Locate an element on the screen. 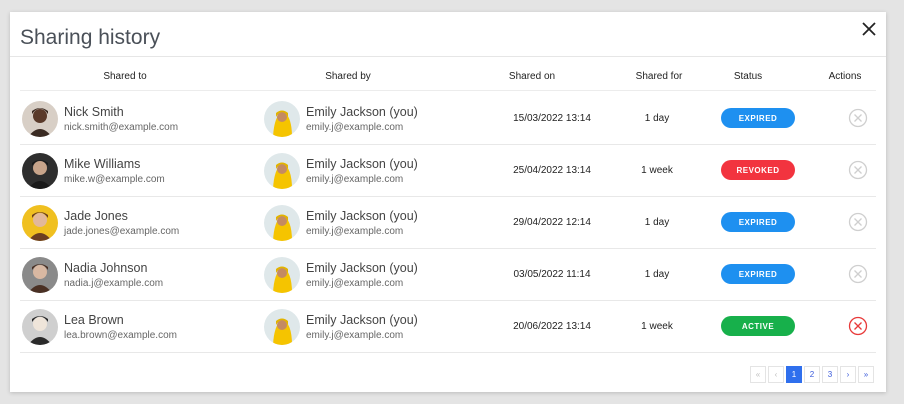 The image size is (904, 404). close-button is located at coordinates (869, 29).